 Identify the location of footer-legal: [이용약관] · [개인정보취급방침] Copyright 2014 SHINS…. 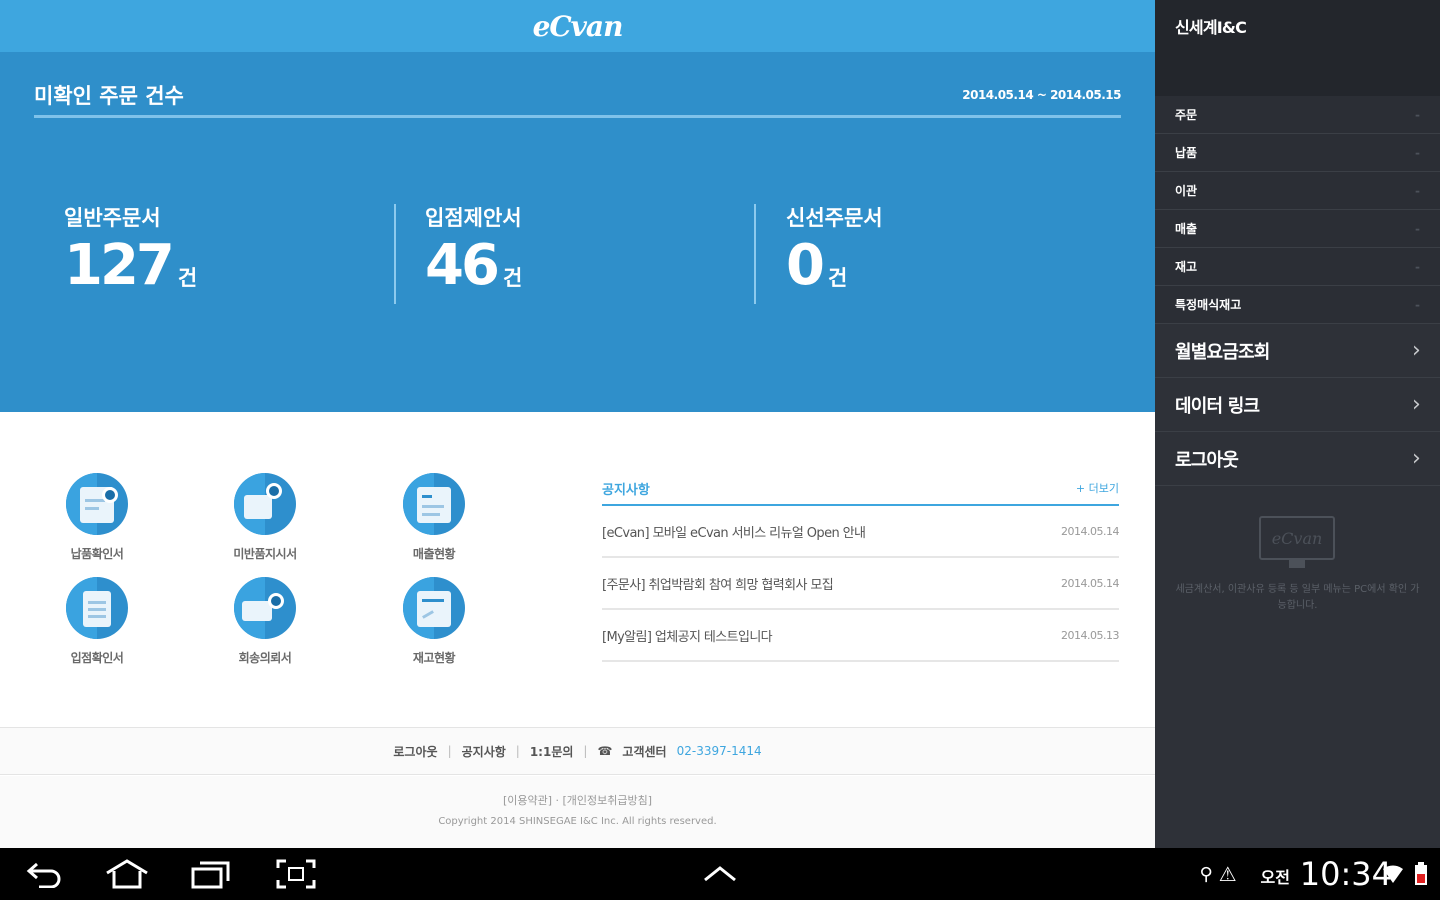
(577, 812).